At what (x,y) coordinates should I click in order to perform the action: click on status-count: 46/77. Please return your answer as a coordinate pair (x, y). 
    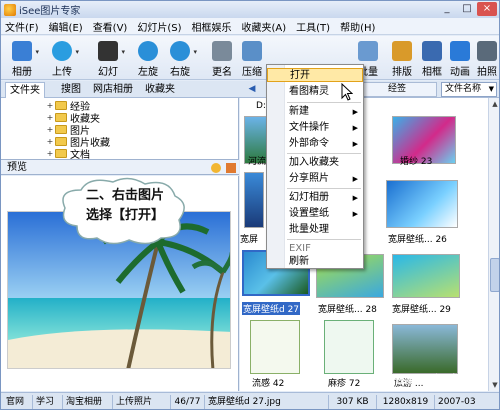
    Looking at the image, I should click on (188, 402).